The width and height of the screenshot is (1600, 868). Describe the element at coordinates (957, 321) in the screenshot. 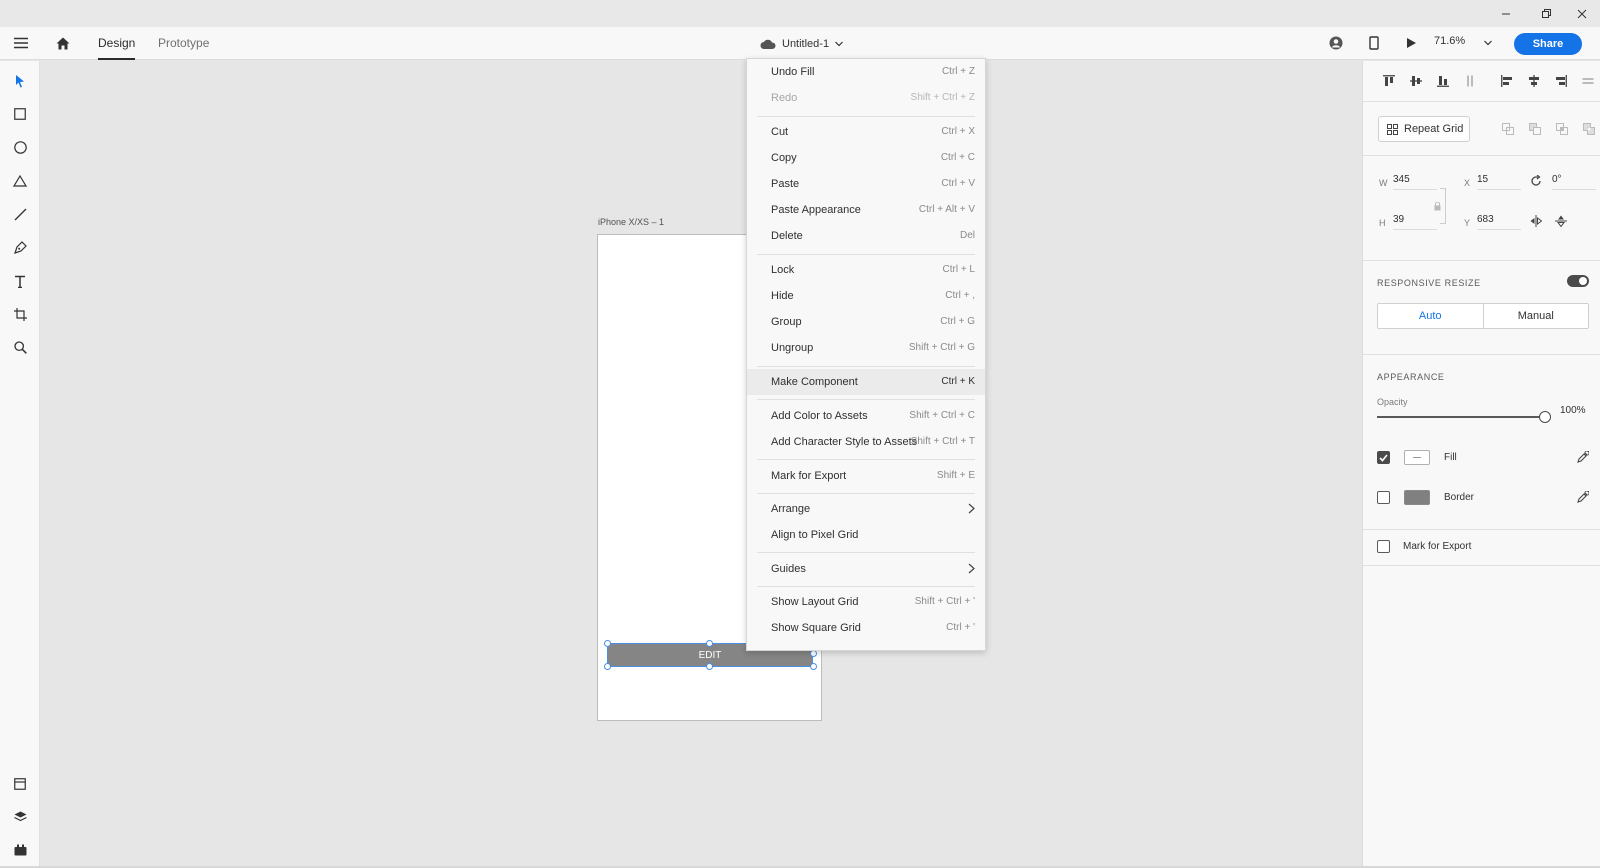

I see `menu-item-shortcut: Ctrl + G` at that location.